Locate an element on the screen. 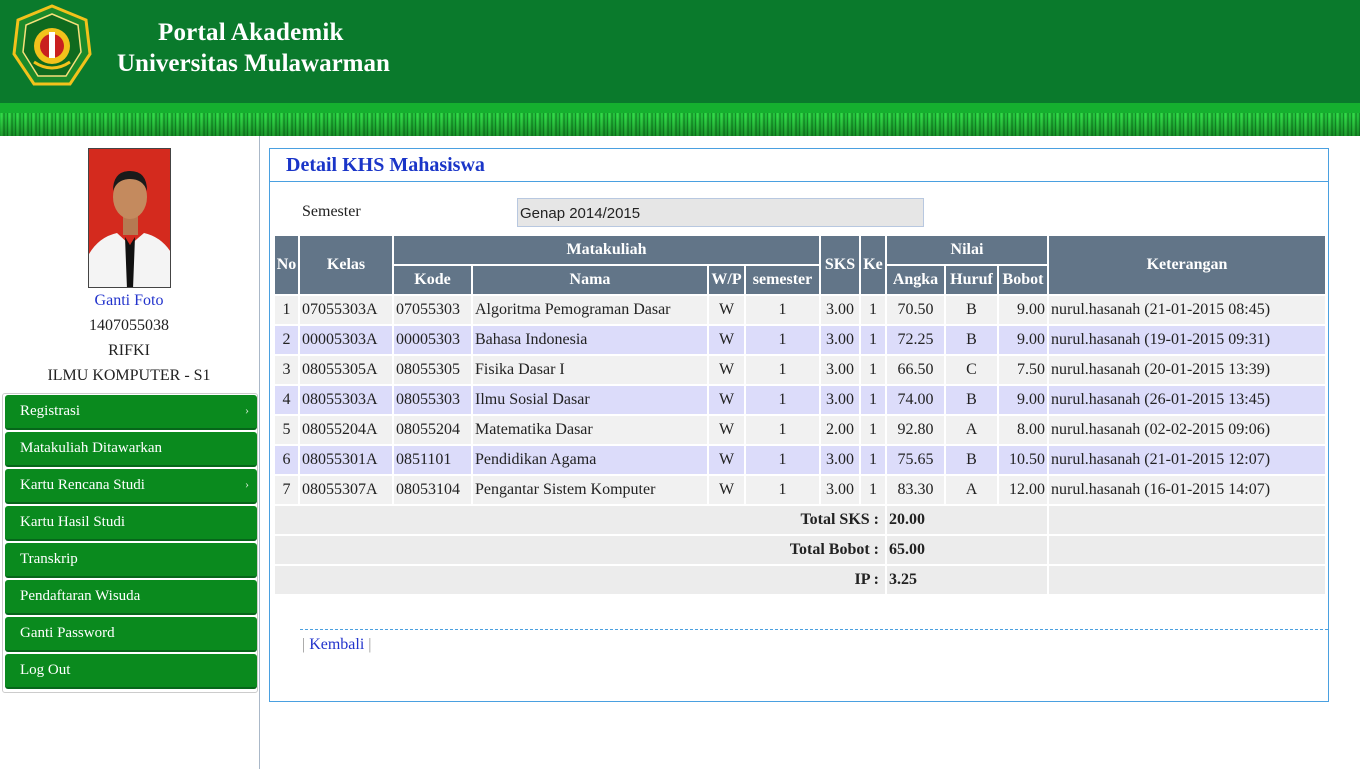 This screenshot has width=1360, height=769. col-header-keterangan: Keterangan is located at coordinates (1187, 265).